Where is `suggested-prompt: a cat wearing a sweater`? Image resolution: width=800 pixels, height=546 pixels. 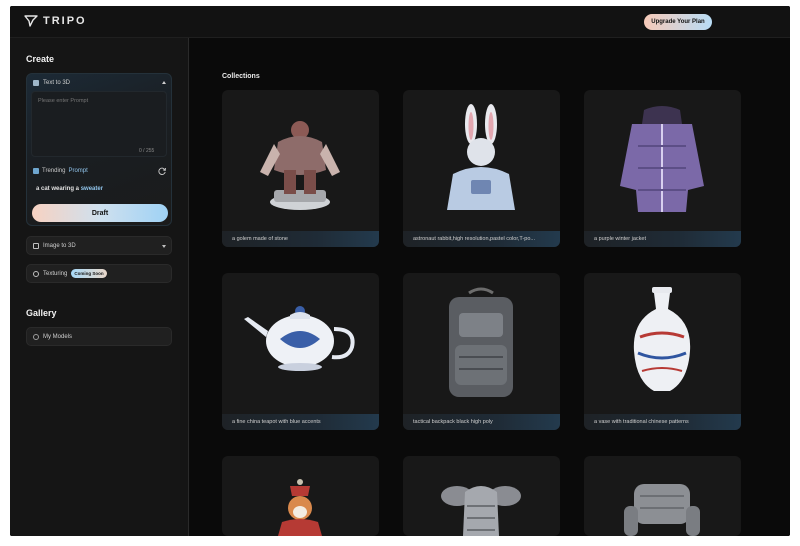
suggested-prompt: a cat wearing a sweater is located at coordinates (69, 189).